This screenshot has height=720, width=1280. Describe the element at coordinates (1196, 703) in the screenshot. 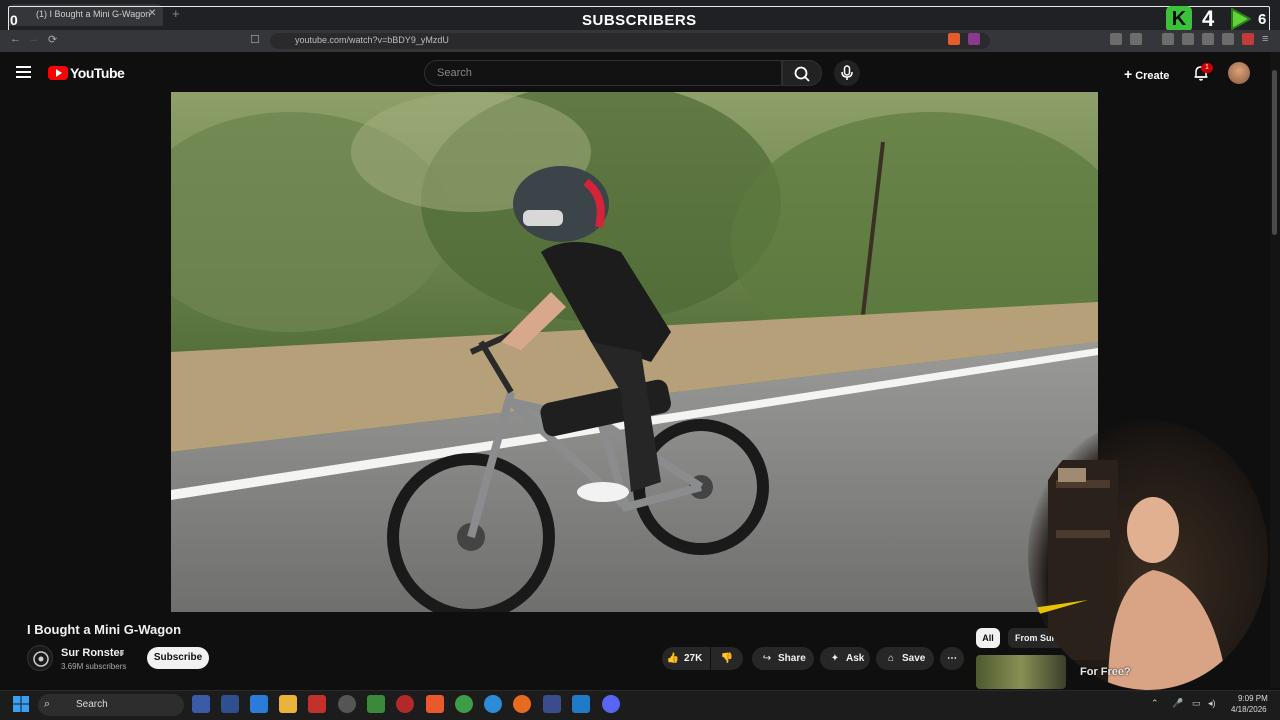

I see `network-icon: ▭` at that location.